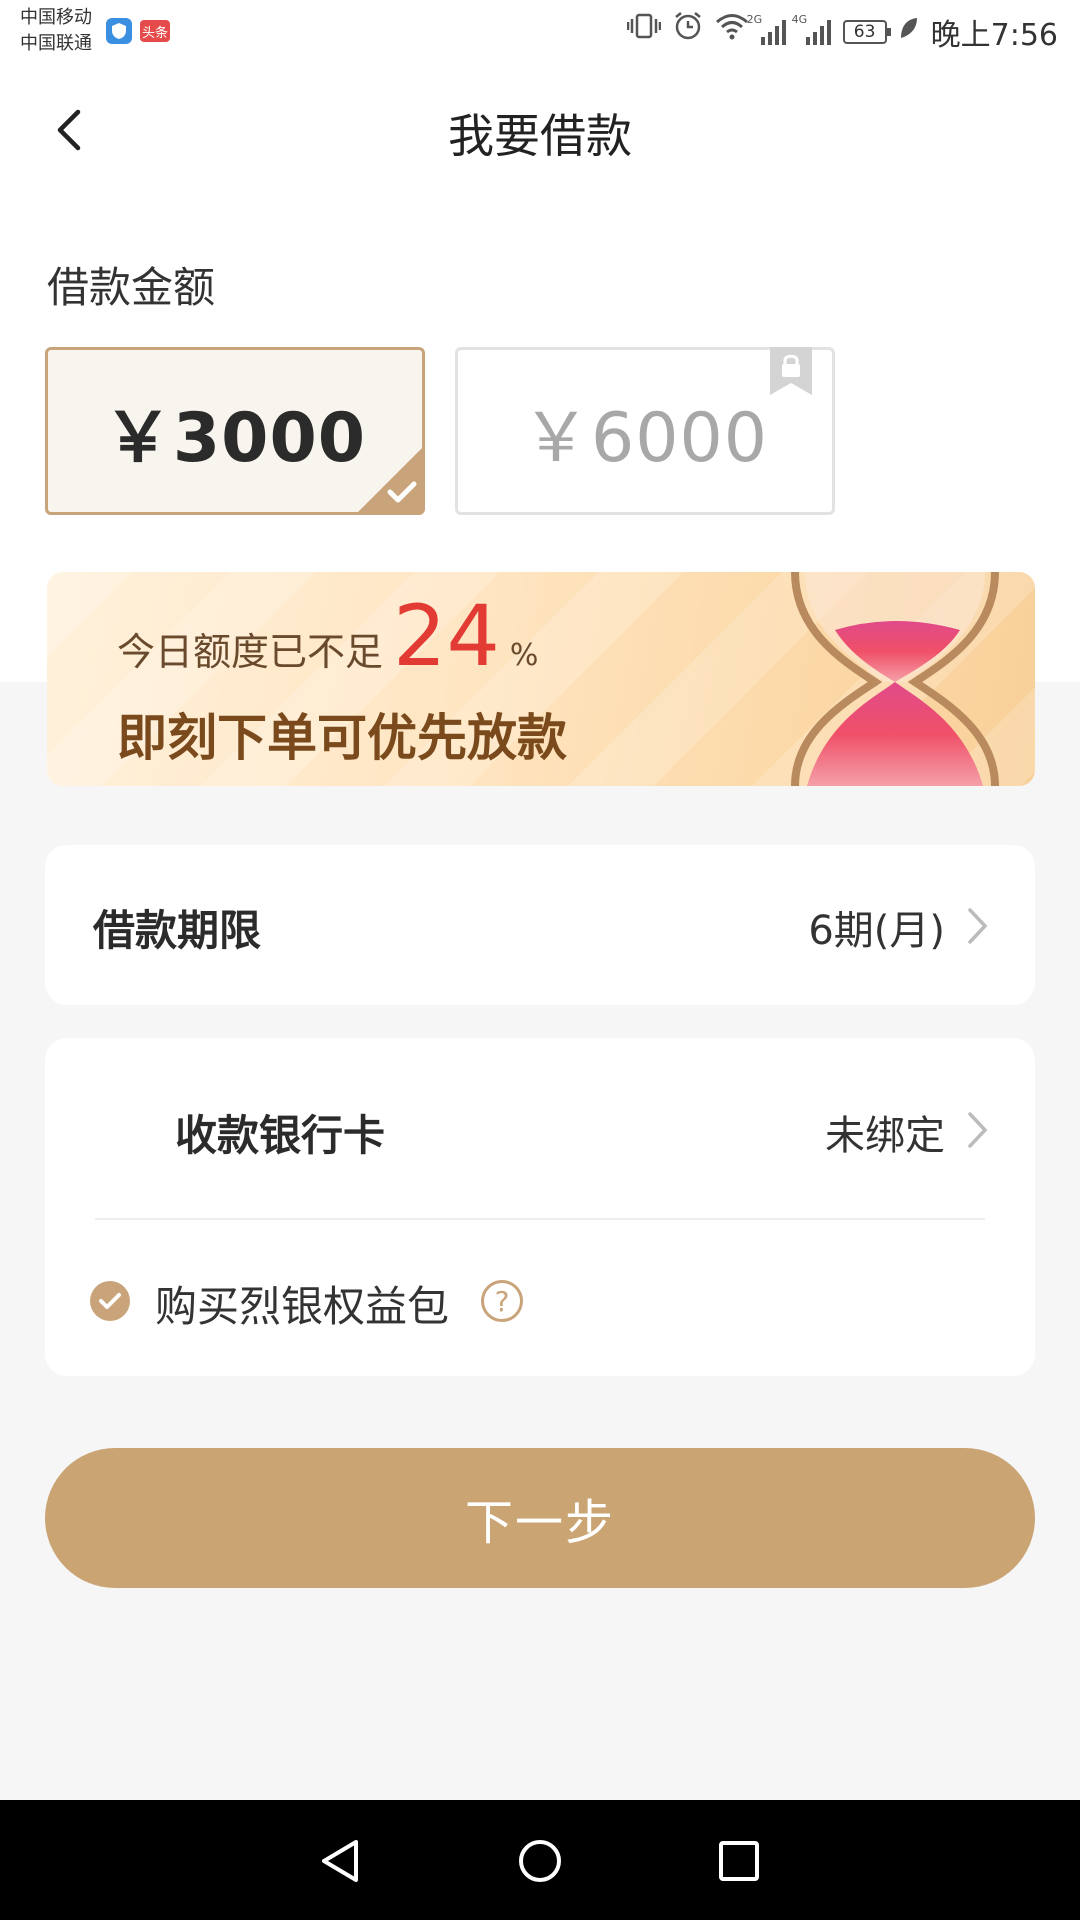 The width and height of the screenshot is (1080, 1920). I want to click on system-nav-bar, so click(540, 1860).